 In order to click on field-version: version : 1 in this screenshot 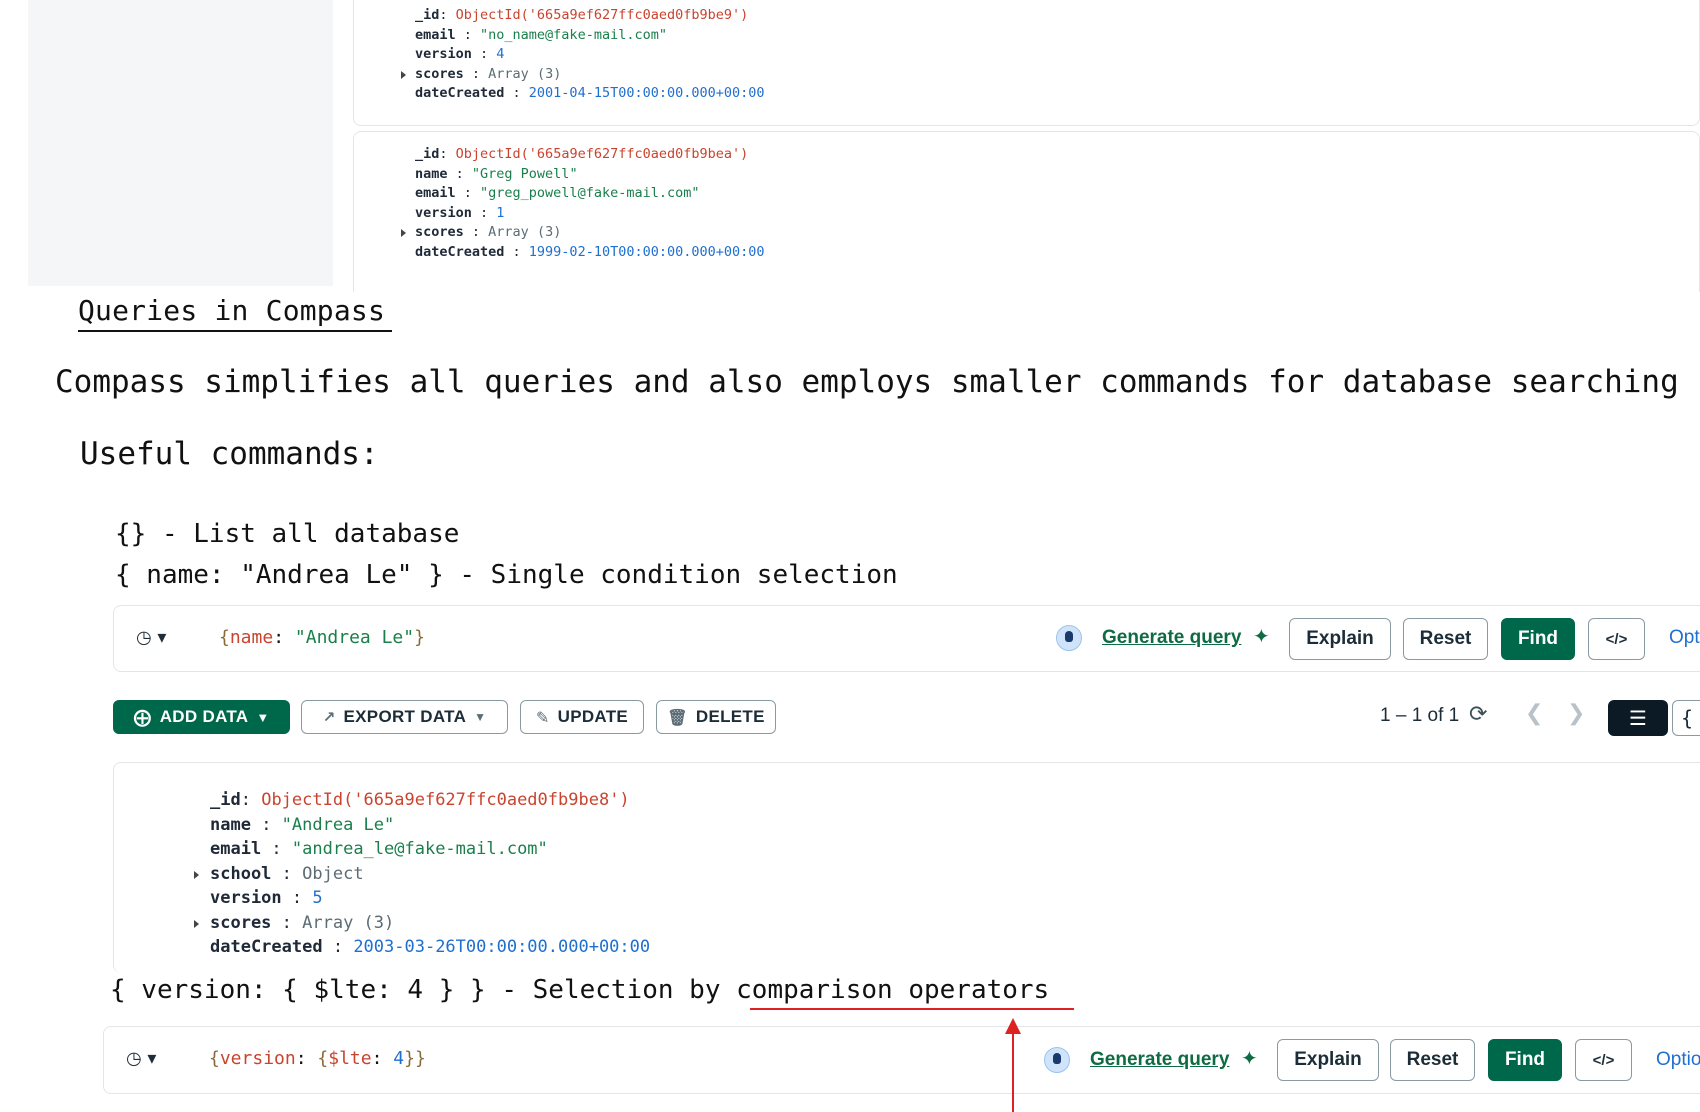, I will do `click(460, 212)`.